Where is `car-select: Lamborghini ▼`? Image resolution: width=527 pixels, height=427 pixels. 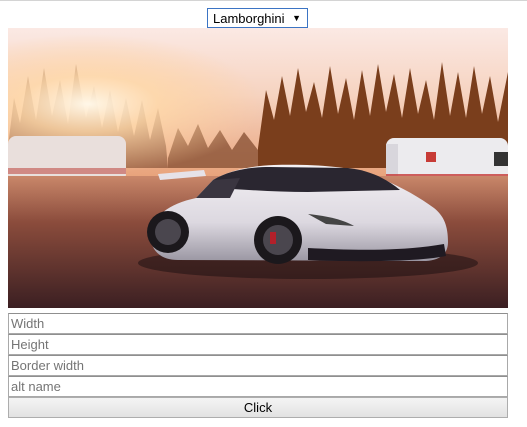
car-select: Lamborghini ▼ is located at coordinates (257, 18).